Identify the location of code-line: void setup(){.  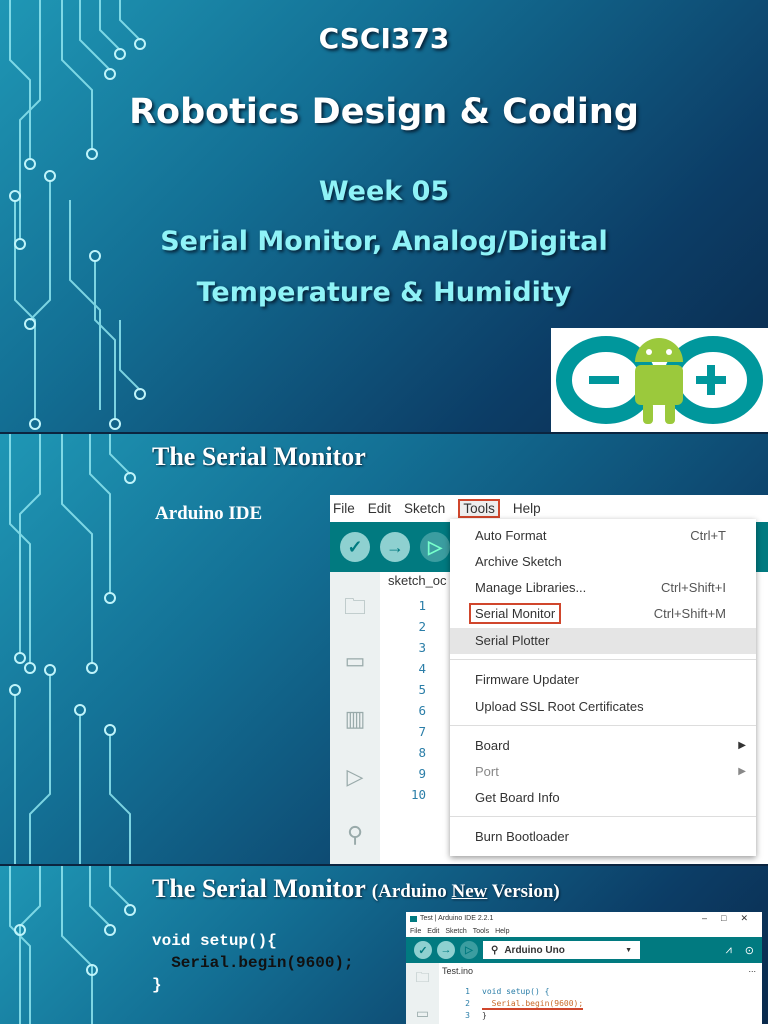
(214, 941).